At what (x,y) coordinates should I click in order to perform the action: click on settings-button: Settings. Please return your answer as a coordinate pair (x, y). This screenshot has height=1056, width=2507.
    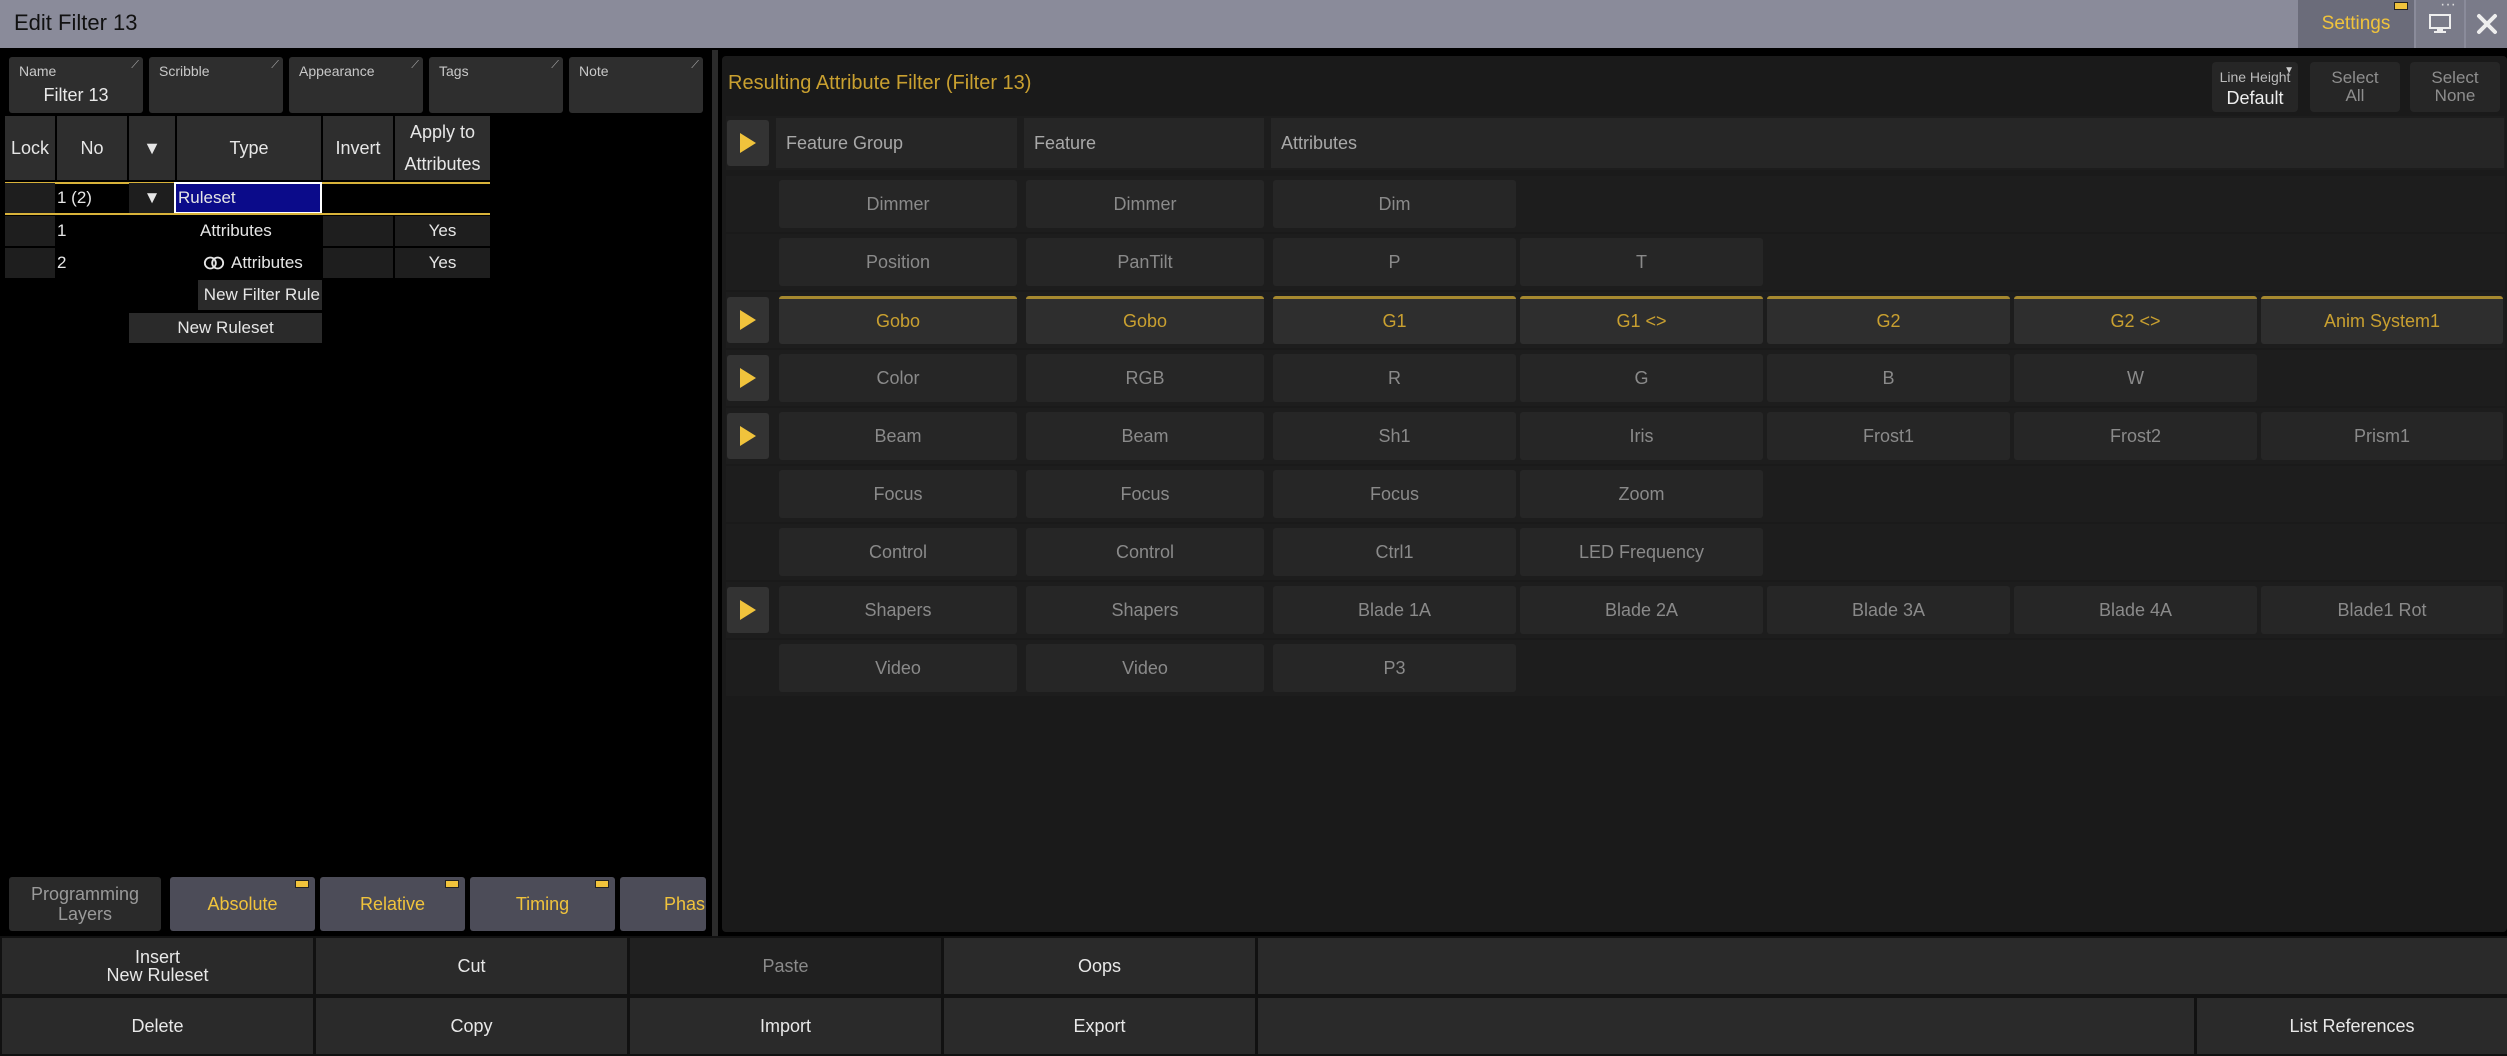
    Looking at the image, I should click on (2356, 24).